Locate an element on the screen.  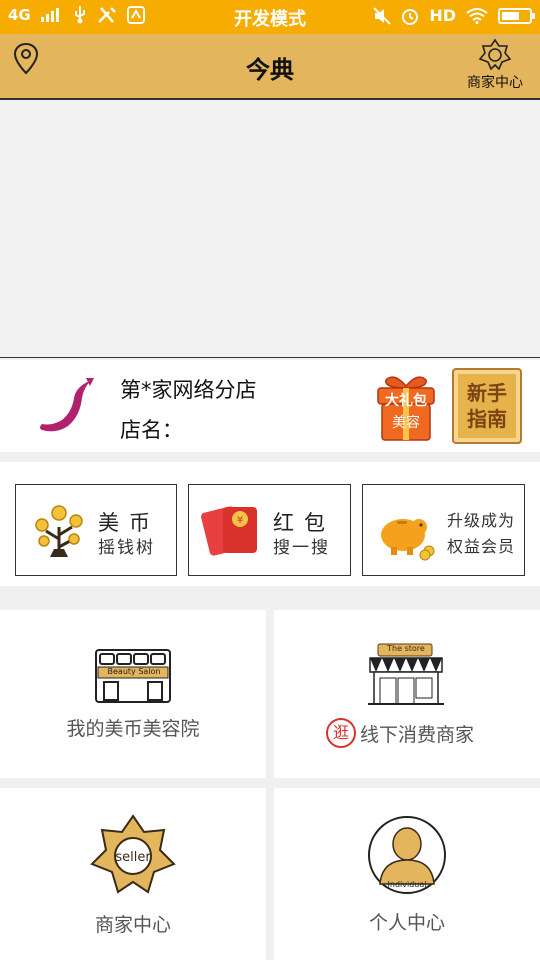
red-packet-subtitle: 搜一搜 is located at coordinates (301, 548).